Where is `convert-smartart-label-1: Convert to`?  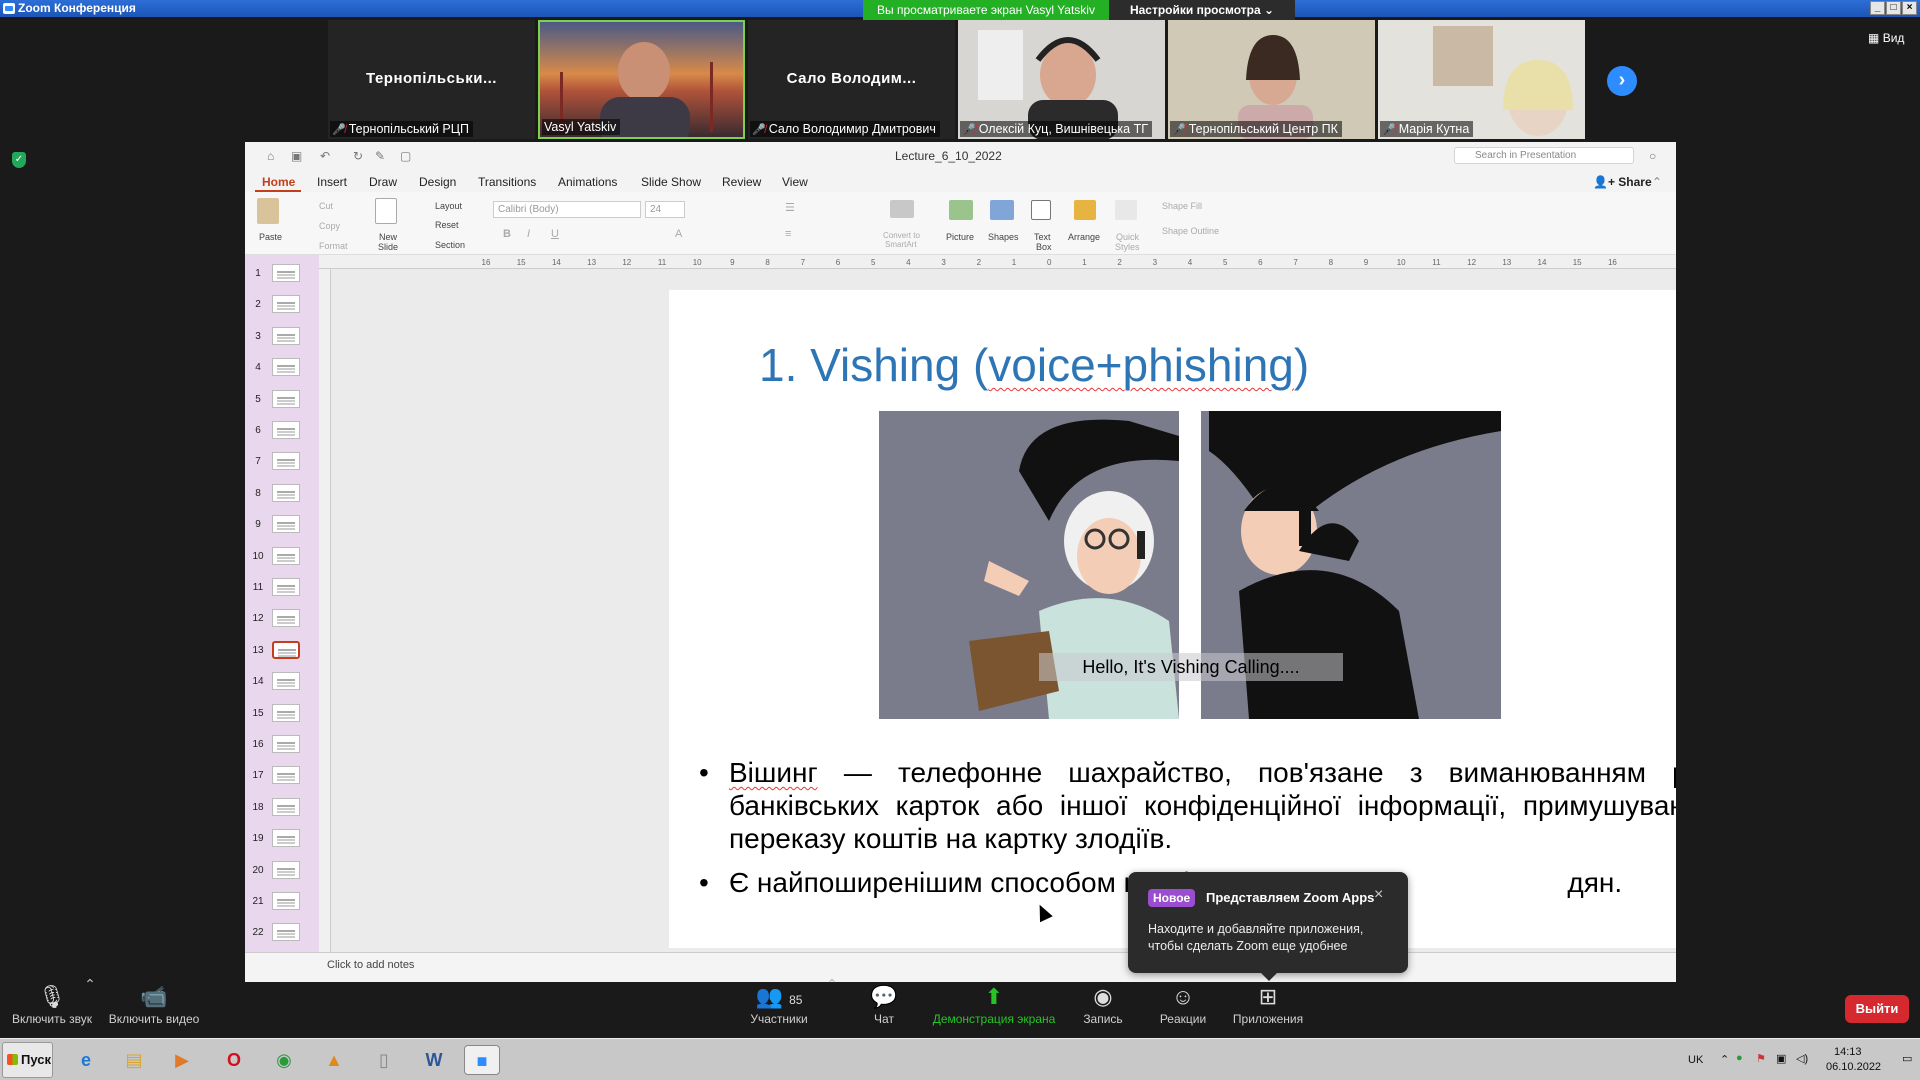 convert-smartart-label-1: Convert to is located at coordinates (901, 235).